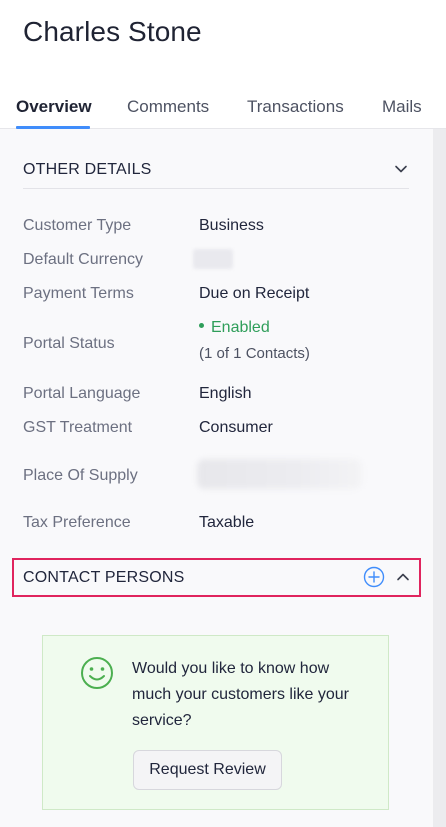  What do you see at coordinates (69, 343) in the screenshot?
I see `detail-label: Portal Status` at bounding box center [69, 343].